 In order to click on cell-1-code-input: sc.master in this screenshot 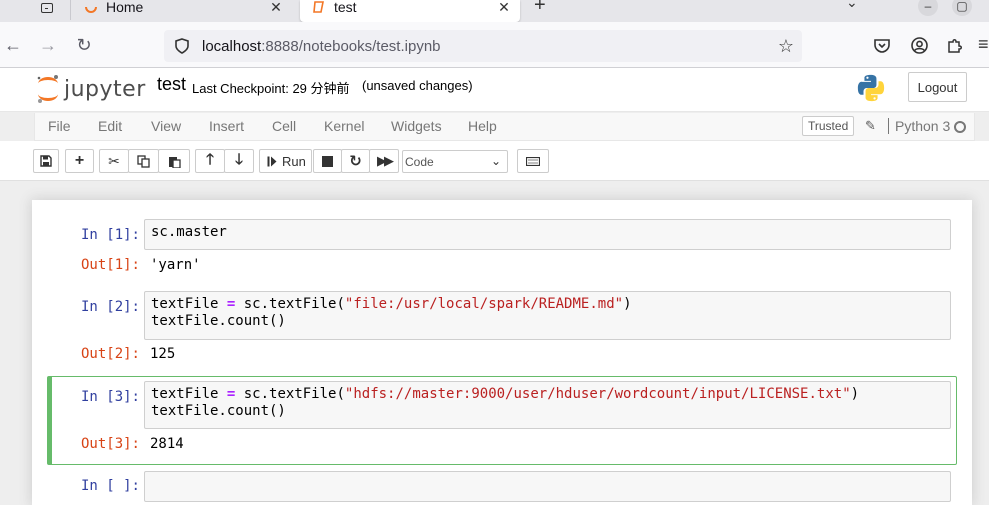, I will do `click(547, 234)`.